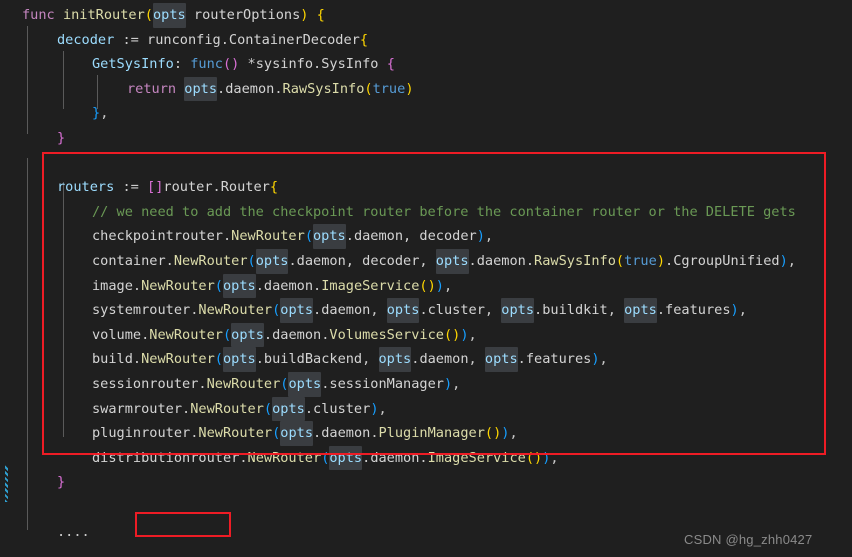 The width and height of the screenshot is (852, 557). Describe the element at coordinates (456, 310) in the screenshot. I see `code-token: cluster` at that location.